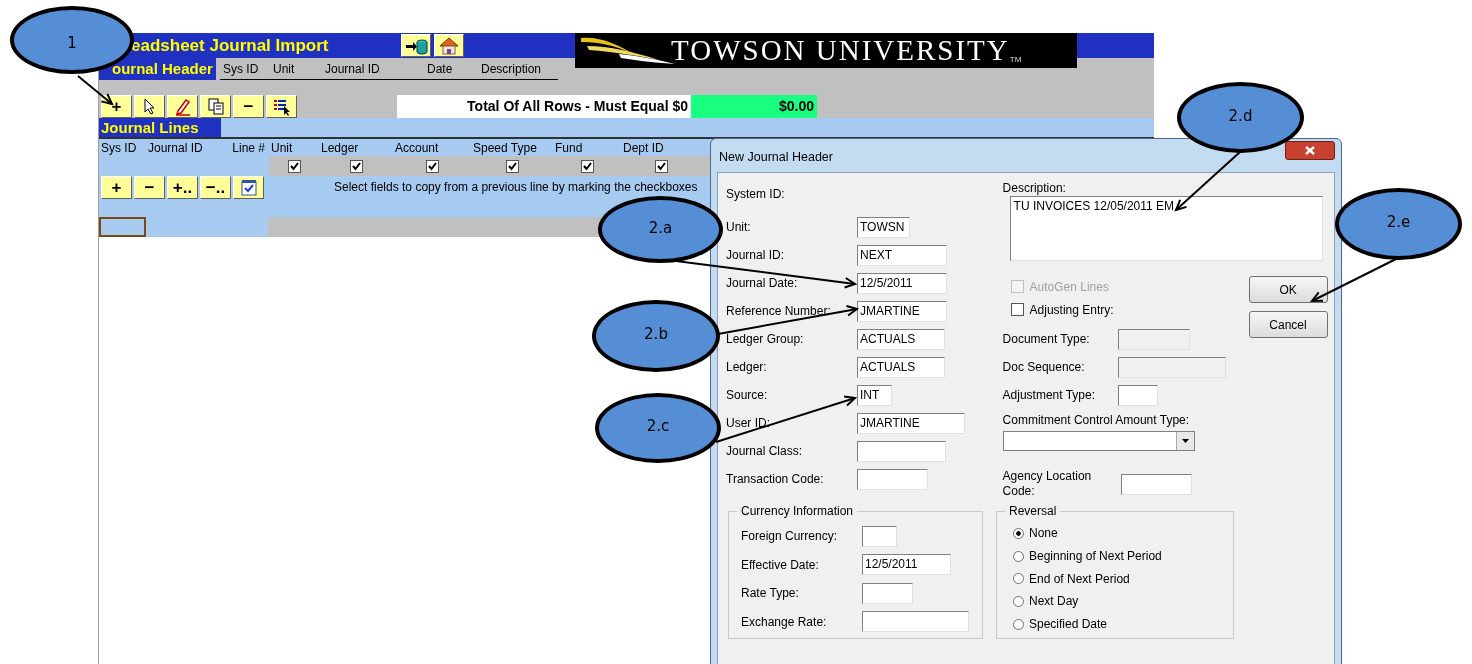 The image size is (1472, 664). I want to click on field-label: Foreign Currency:, so click(790, 536).